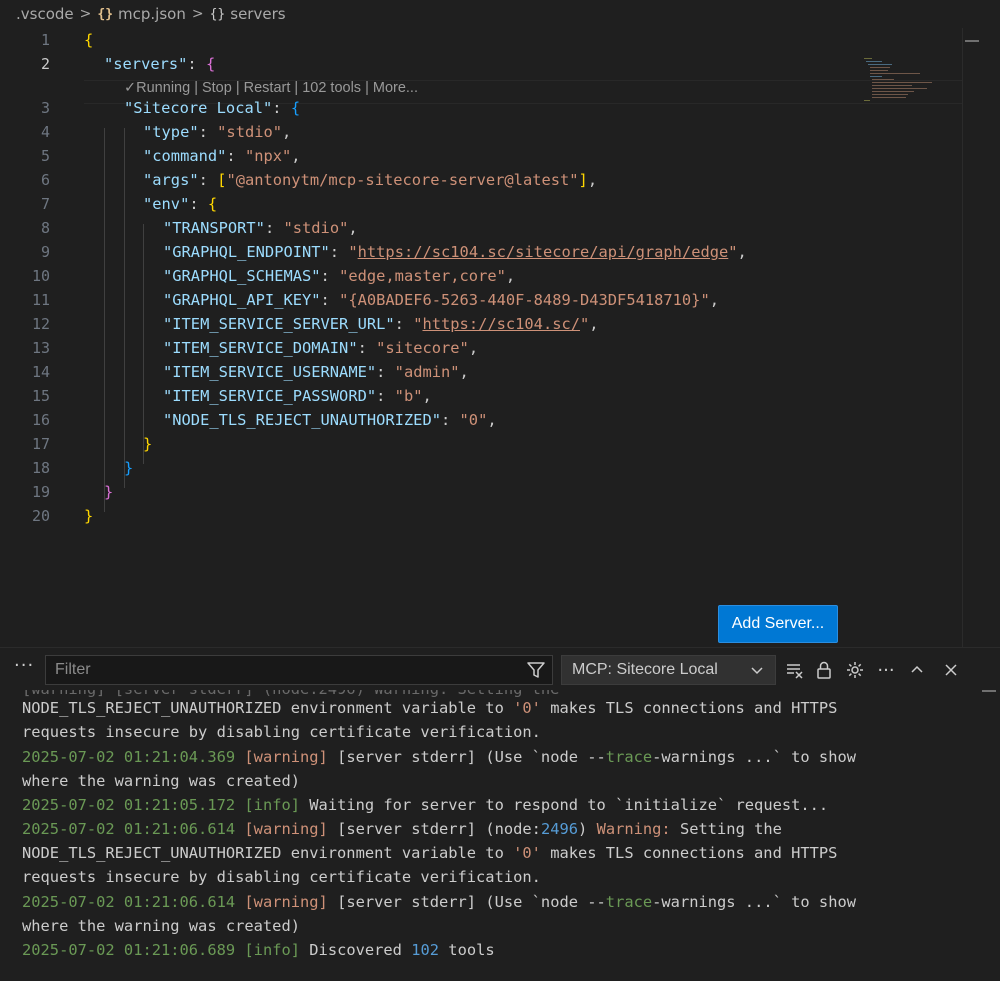  I want to click on breadcrumb-node: servers, so click(257, 14).